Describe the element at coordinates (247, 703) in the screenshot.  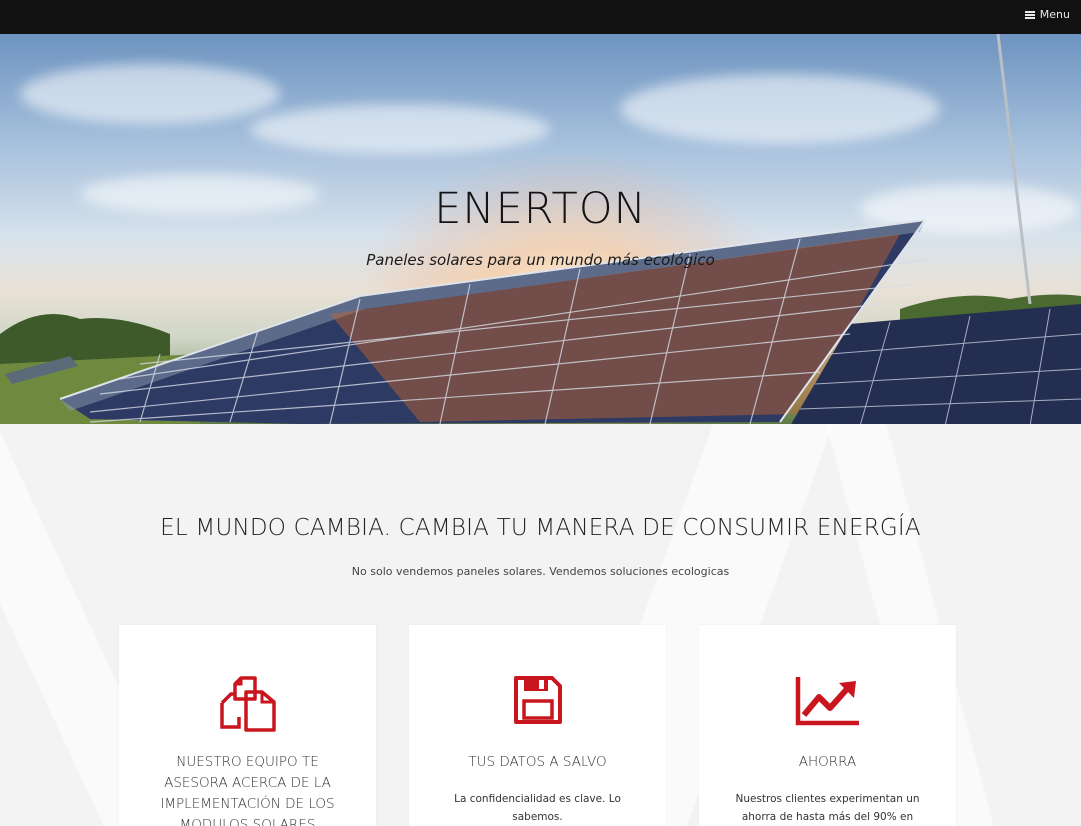
I see `copy-files-icon` at that location.